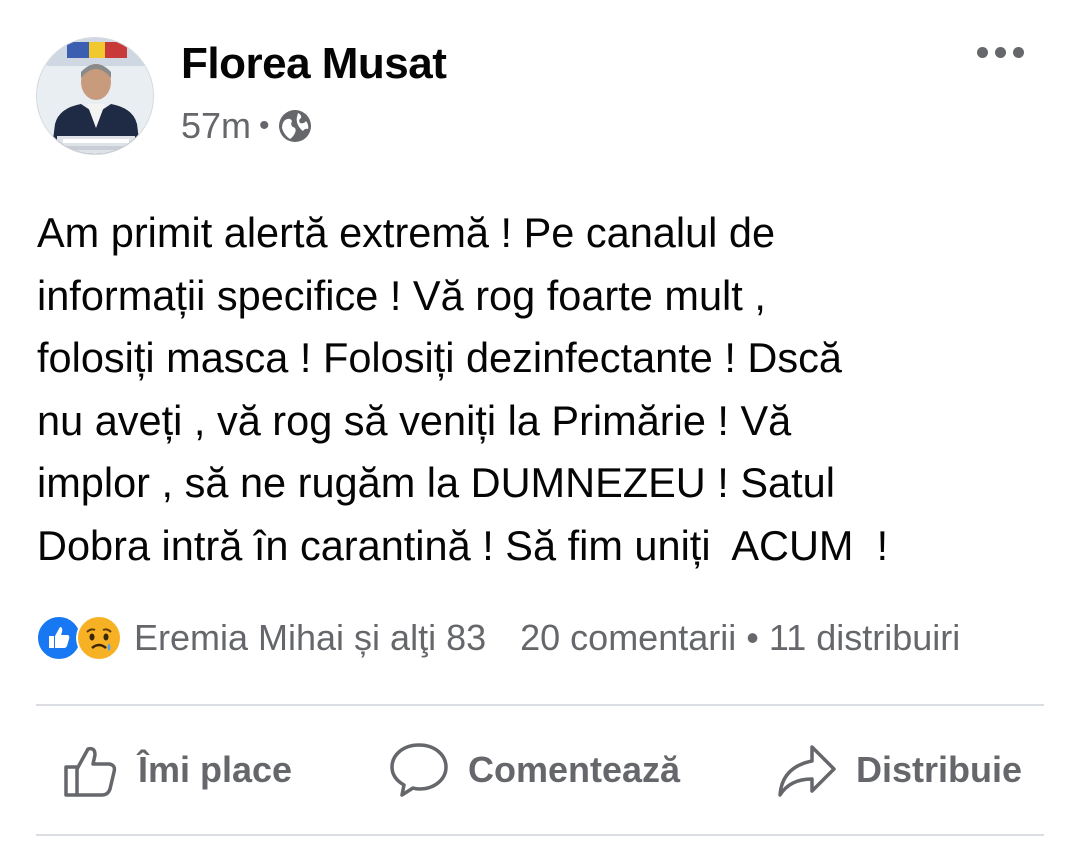  Describe the element at coordinates (807, 771) in the screenshot. I see `share-icon` at that location.